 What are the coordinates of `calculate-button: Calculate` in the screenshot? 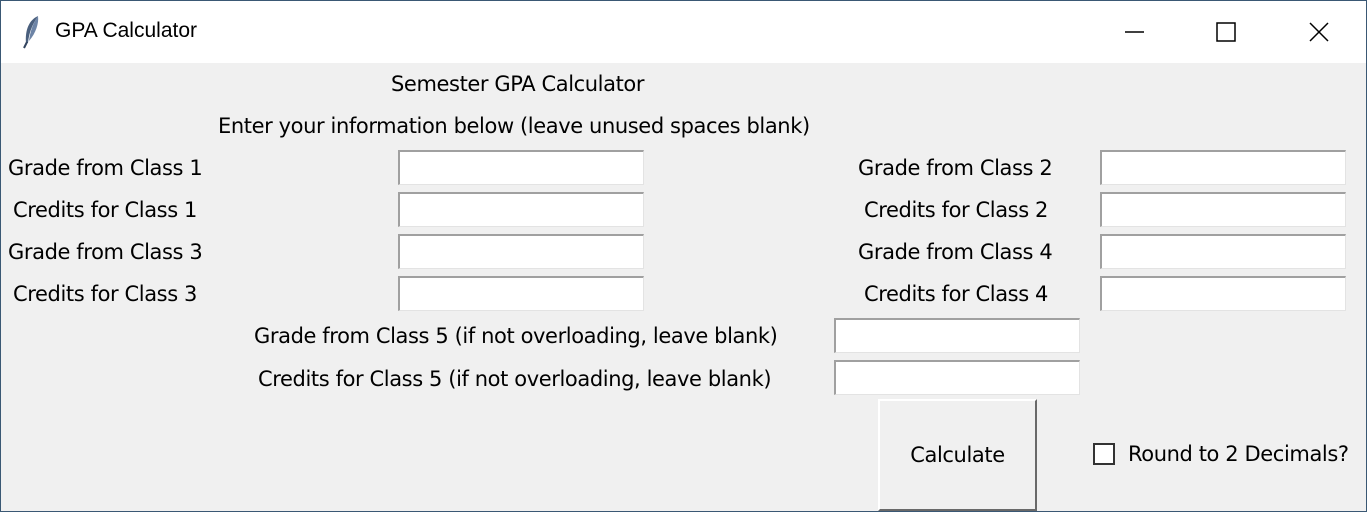 It's located at (957, 455).